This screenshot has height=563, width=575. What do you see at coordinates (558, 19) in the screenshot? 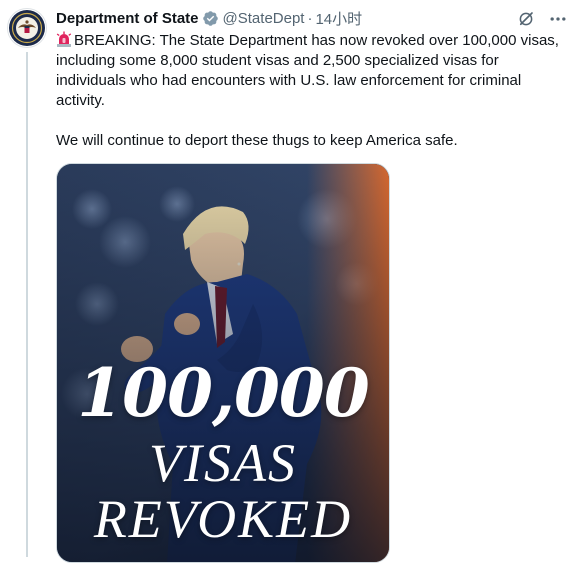
I see `more-icon` at bounding box center [558, 19].